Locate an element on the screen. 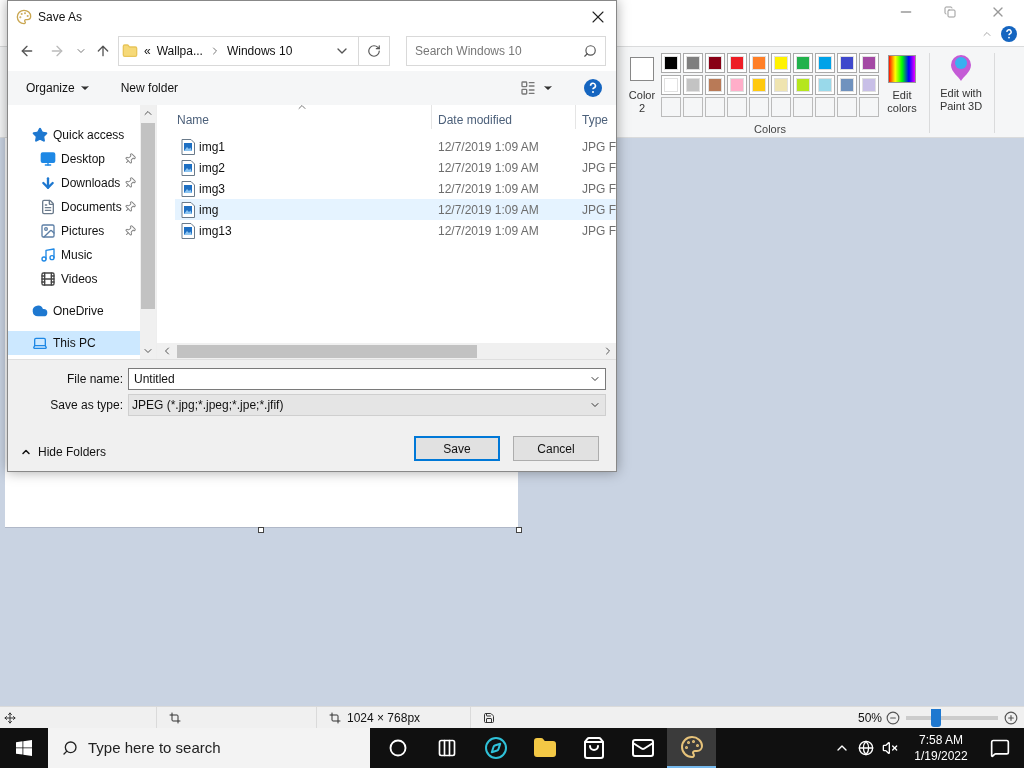  edit-paint3d-label: Edit with Paint 3D is located at coordinates (961, 100).